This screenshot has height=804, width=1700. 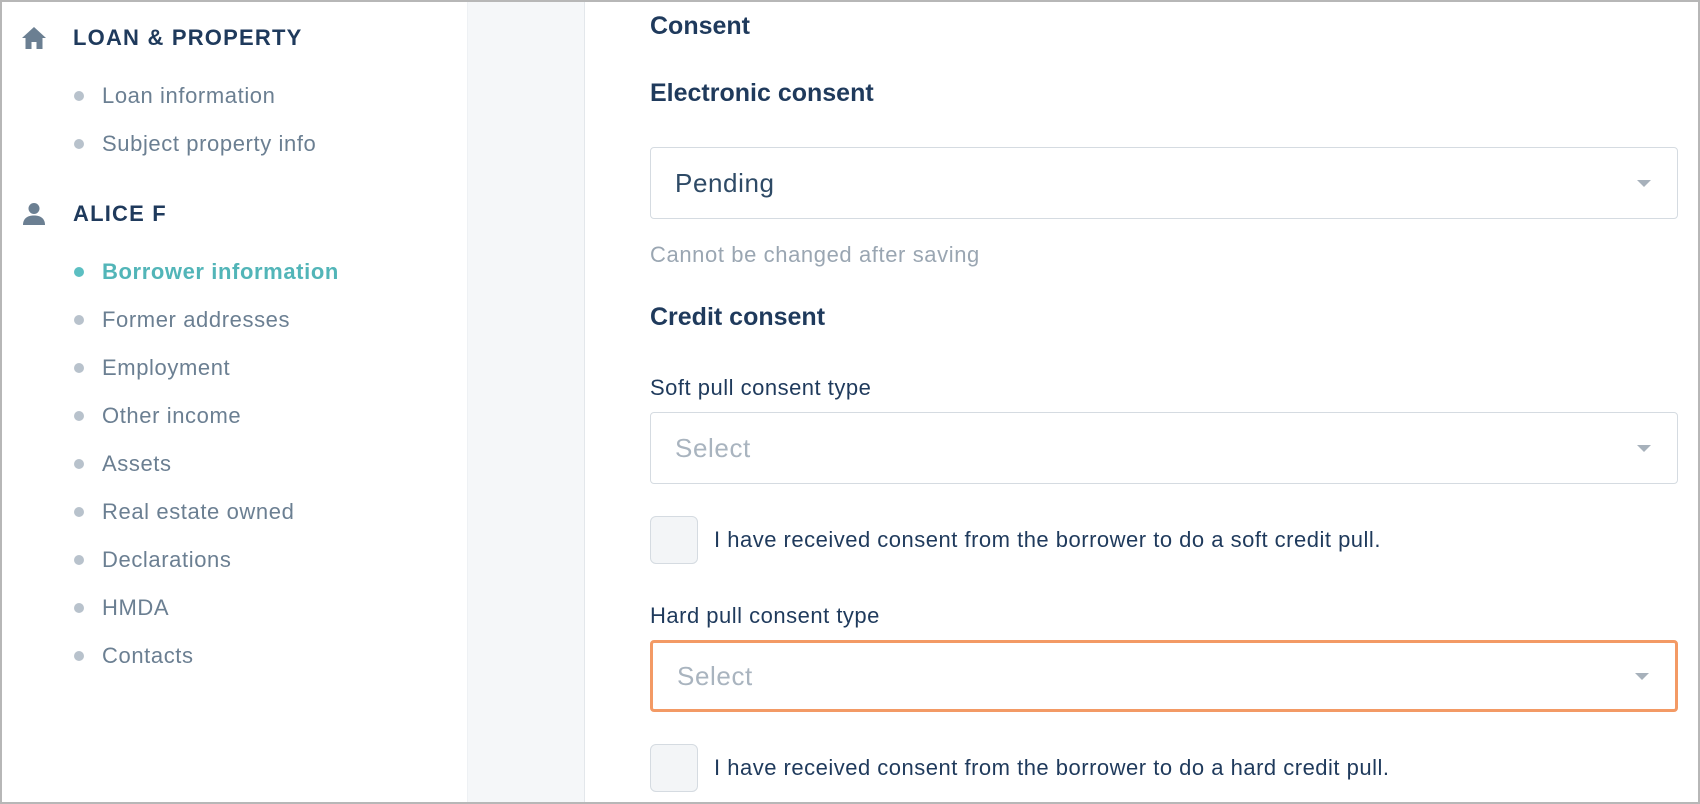 What do you see at coordinates (196, 319) in the screenshot?
I see `sidebar-item-label: Former addresses` at bounding box center [196, 319].